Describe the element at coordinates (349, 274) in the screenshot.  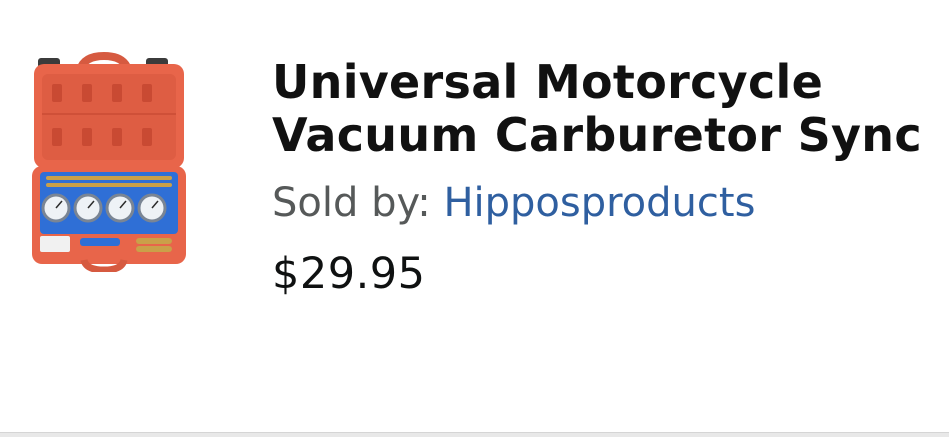
I see `product-price: $29.95` at that location.